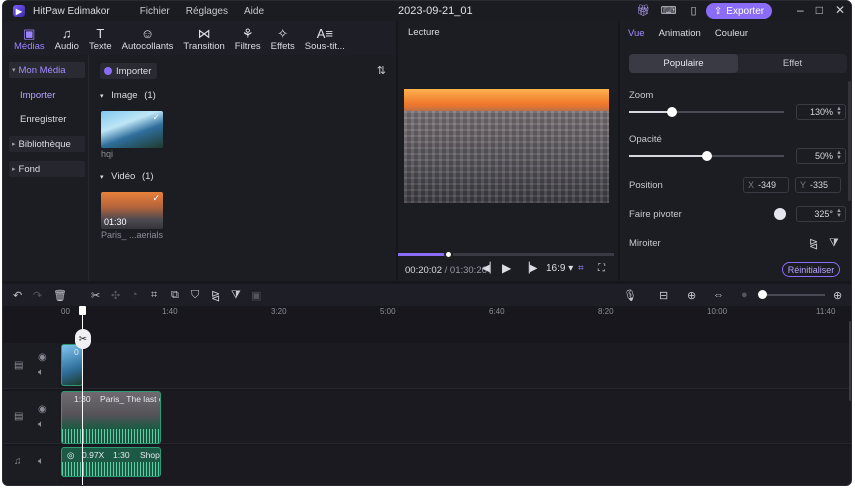 Image resolution: width=855 pixels, height=488 pixels. What do you see at coordinates (47, 95) in the screenshot?
I see `sidebar-item-import: Importer` at bounding box center [47, 95].